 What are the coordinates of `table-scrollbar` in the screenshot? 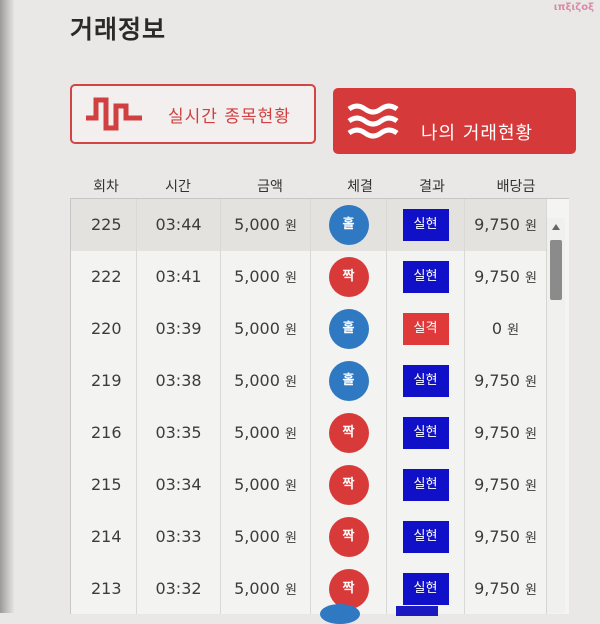 It's located at (555, 415).